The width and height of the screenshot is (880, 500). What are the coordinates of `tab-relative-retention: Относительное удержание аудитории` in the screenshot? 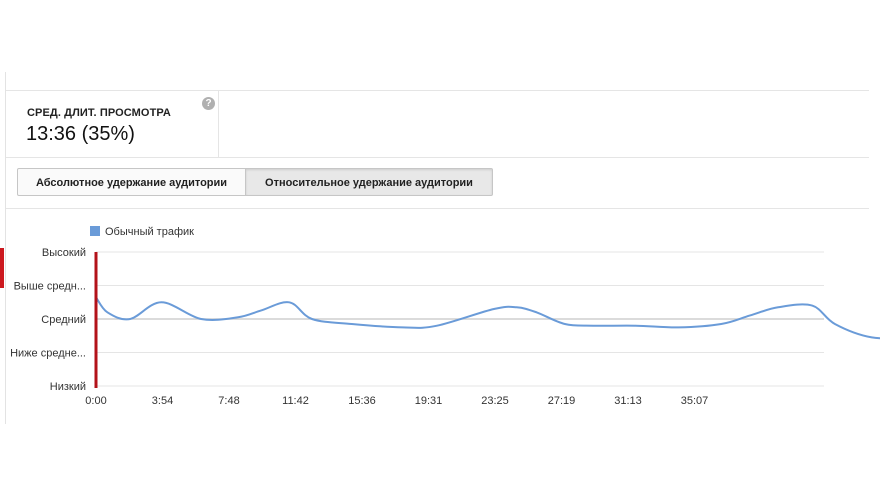 It's located at (369, 182).